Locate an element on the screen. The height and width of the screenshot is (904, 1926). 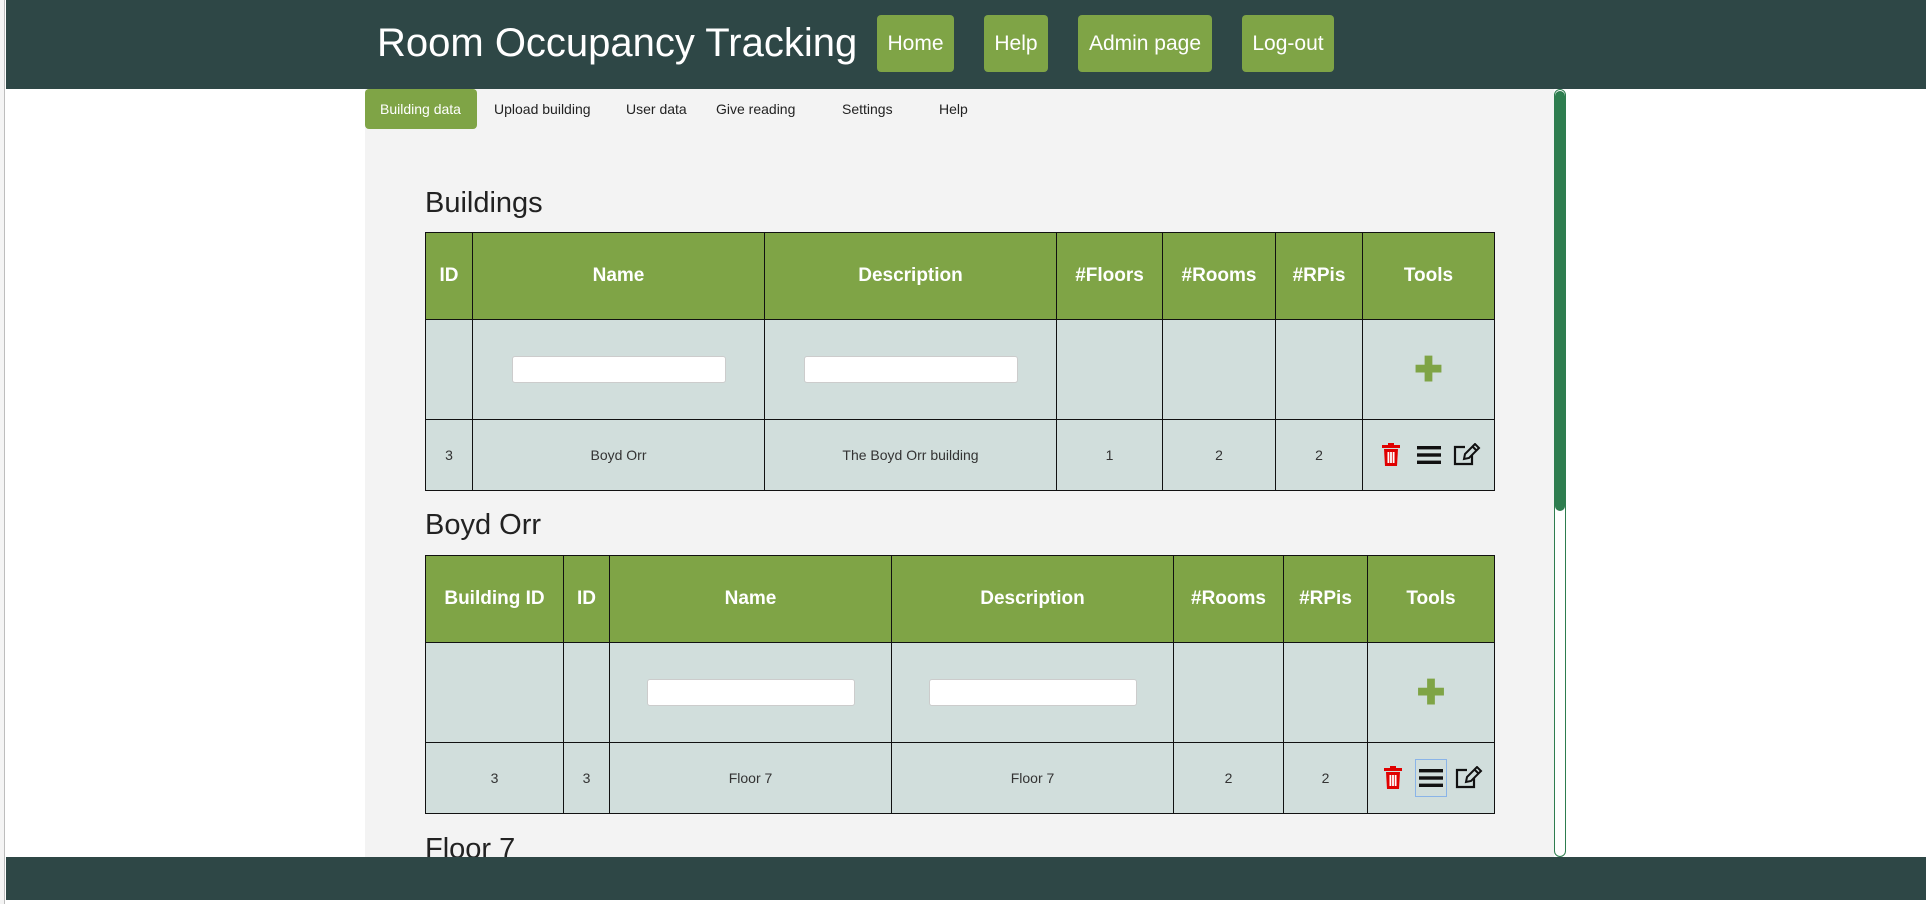
buildings-heading: Buildings is located at coordinates (484, 203).